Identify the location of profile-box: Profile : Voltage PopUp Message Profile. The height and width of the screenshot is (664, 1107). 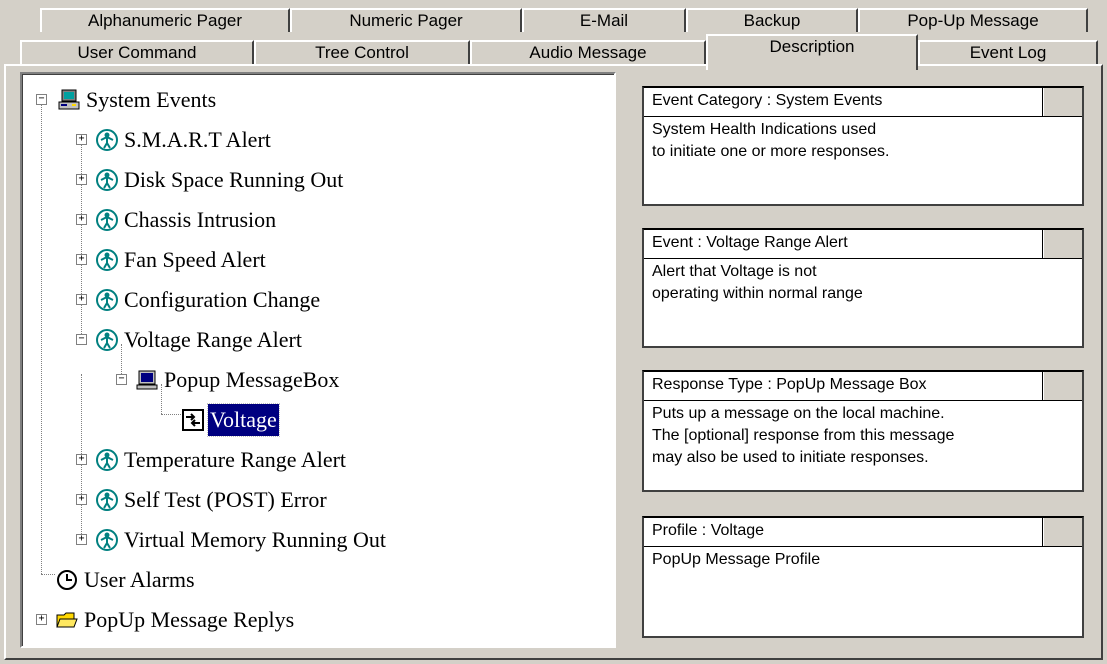
(863, 577).